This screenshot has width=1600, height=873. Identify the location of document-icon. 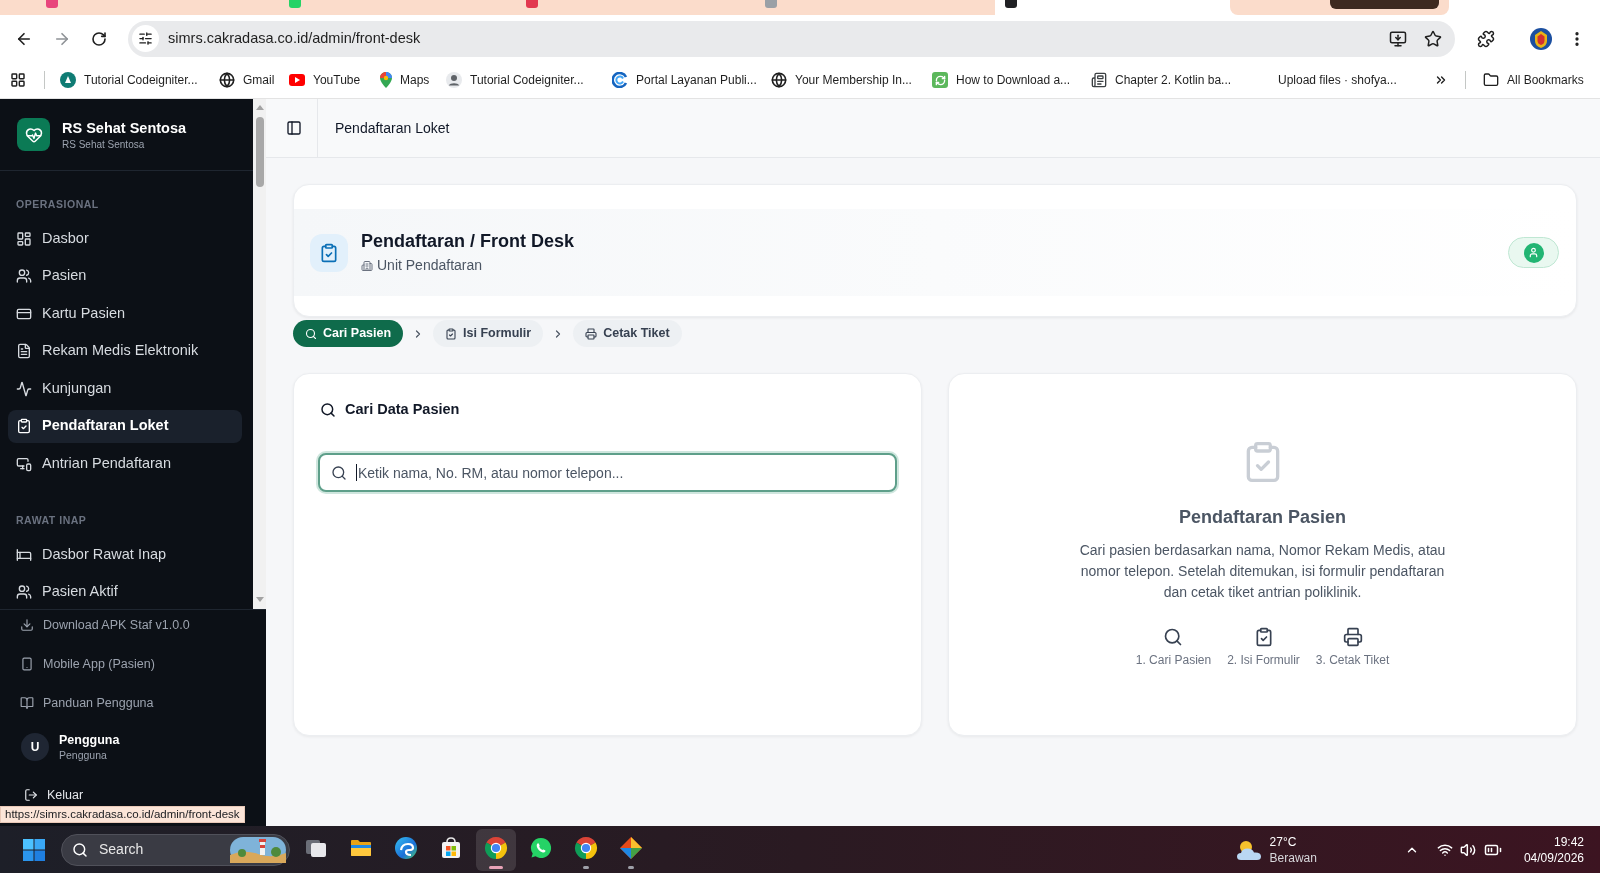
(24, 351).